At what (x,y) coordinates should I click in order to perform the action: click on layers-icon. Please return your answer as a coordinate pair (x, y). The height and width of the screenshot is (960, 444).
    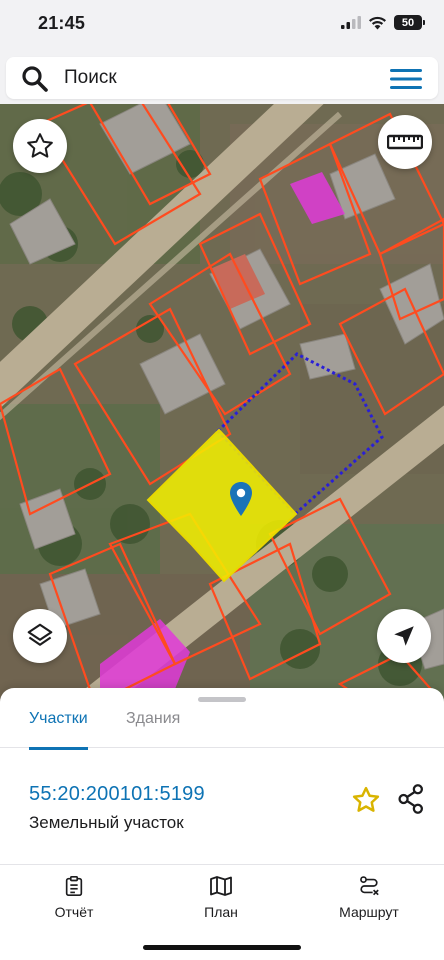
    Looking at the image, I should click on (40, 634).